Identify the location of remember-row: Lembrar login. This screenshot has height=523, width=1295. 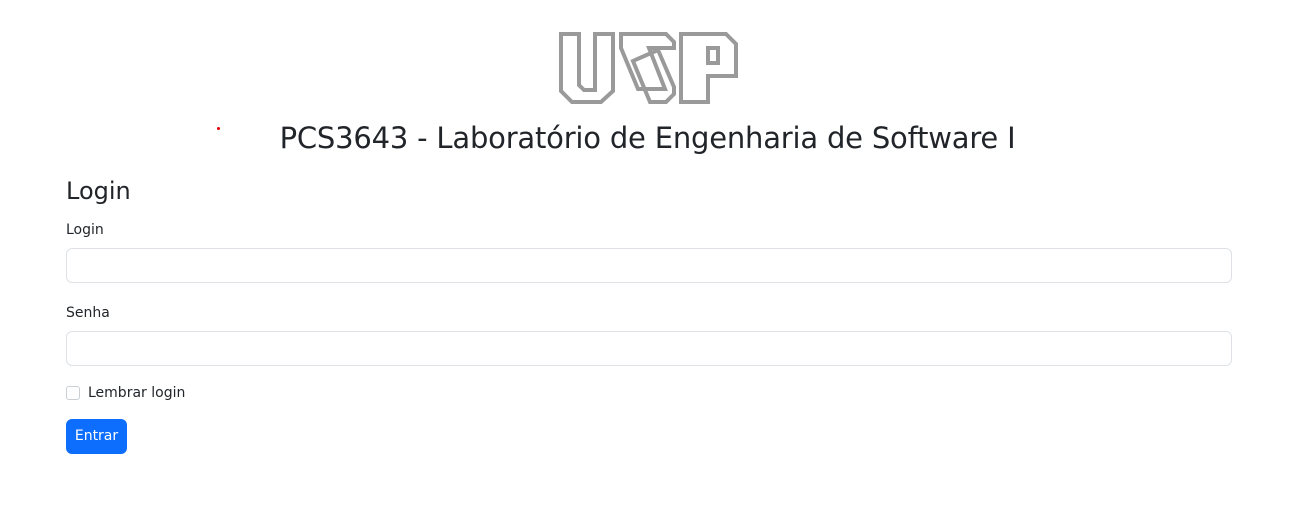
(649, 393).